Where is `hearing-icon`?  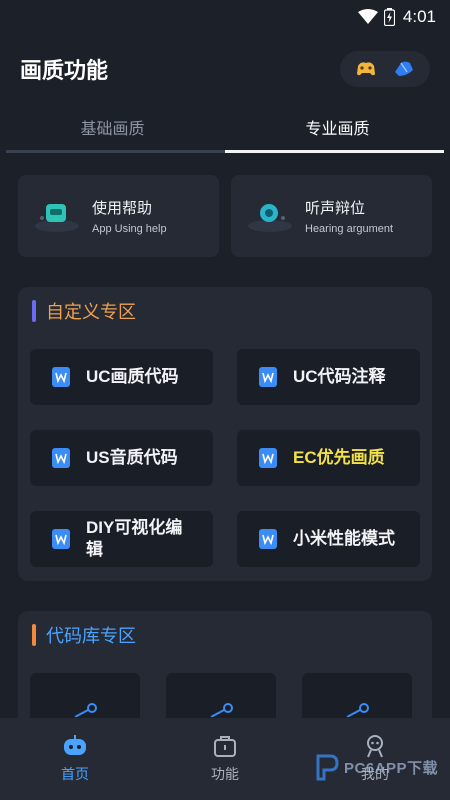 hearing-icon is located at coordinates (270, 216).